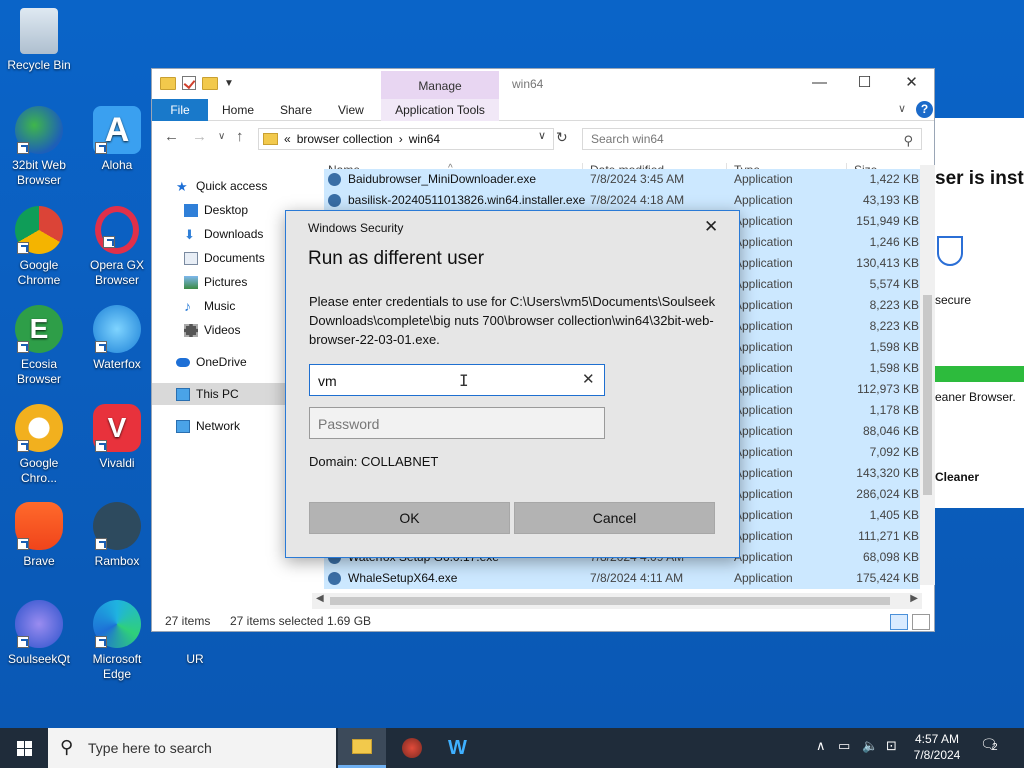 The image size is (1024, 768). What do you see at coordinates (894, 179) in the screenshot?
I see `file-size: 1,422 KB` at bounding box center [894, 179].